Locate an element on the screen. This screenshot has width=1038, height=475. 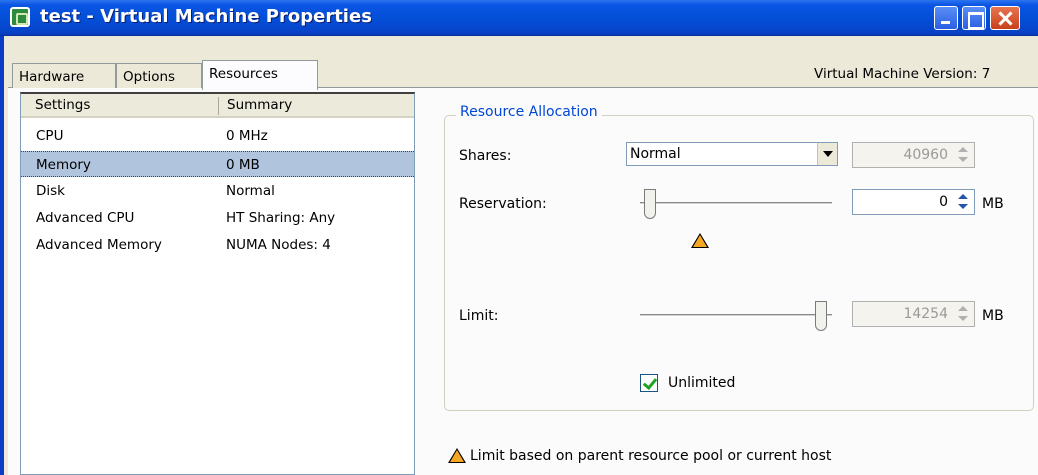
chevron-down-icon is located at coordinates (827, 154).